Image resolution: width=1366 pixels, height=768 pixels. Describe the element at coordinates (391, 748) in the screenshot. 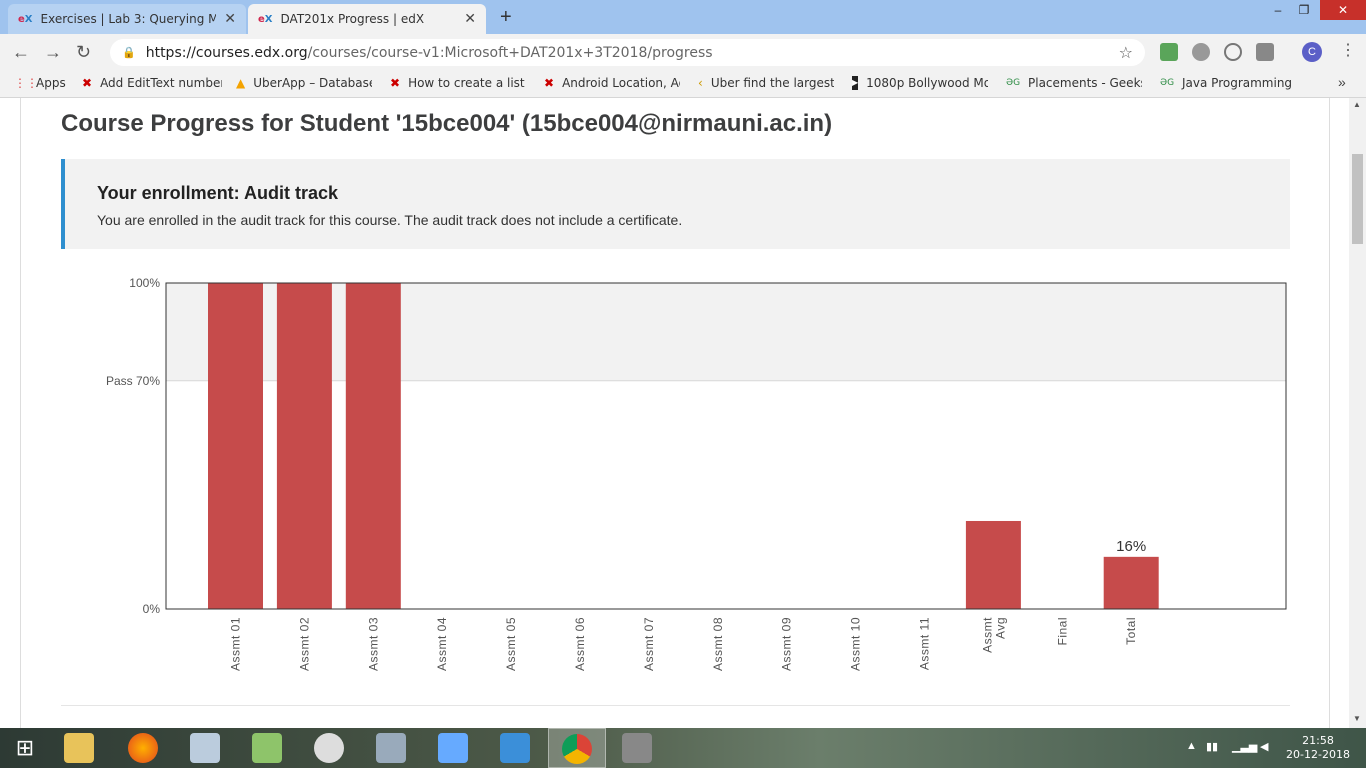

I see `calculator-icon` at that location.